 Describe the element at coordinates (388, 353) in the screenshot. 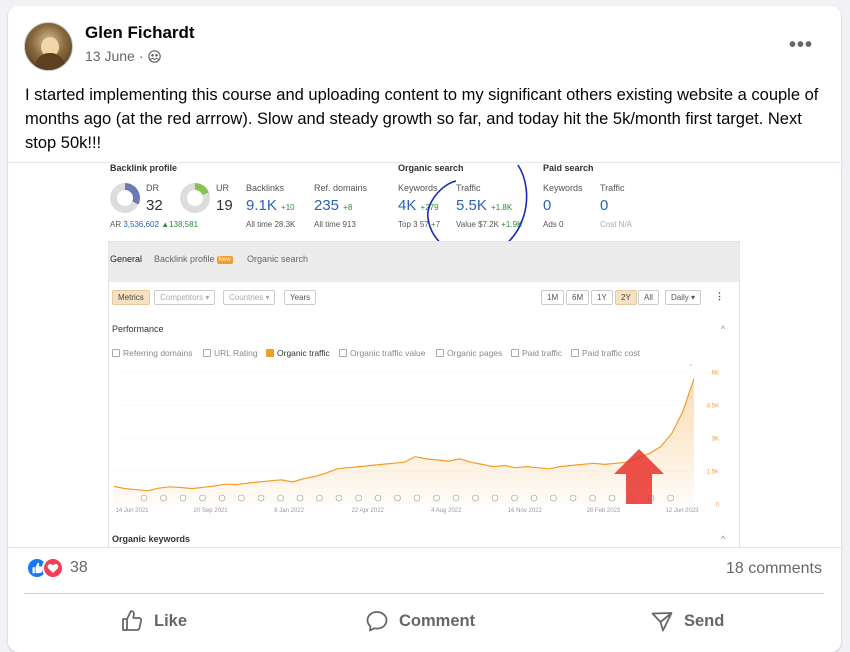

I see `checkbox-label: Organic traffic value` at that location.